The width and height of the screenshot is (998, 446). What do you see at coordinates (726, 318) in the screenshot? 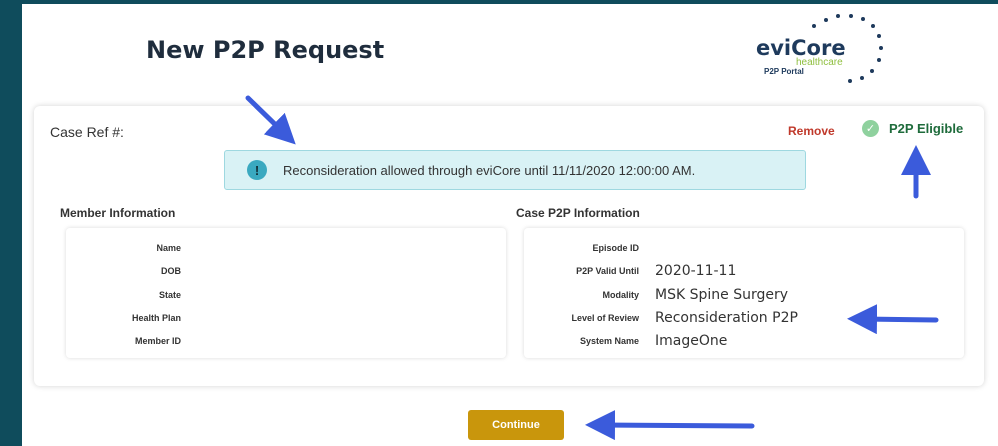
I see `field-value: Reconsideration P2P` at bounding box center [726, 318].